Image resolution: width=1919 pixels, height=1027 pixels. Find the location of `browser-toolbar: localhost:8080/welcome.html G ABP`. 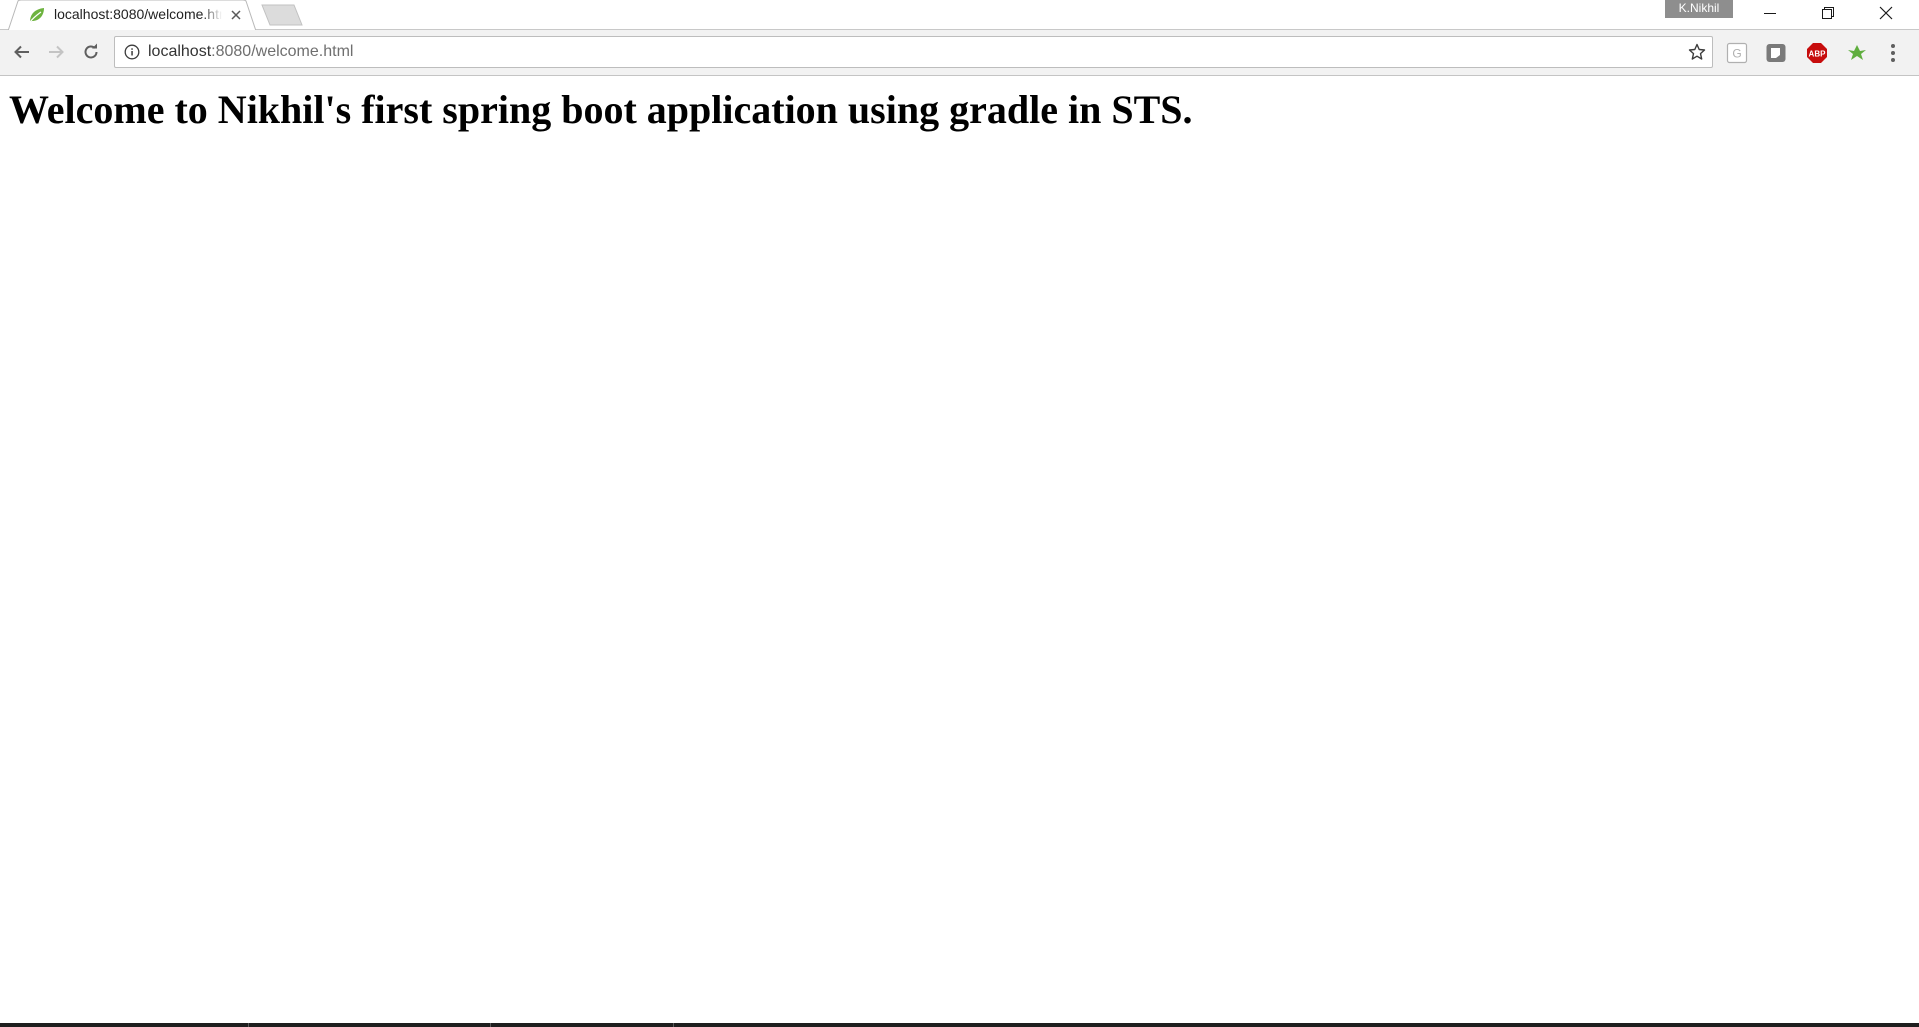

browser-toolbar: localhost:8080/welcome.html G ABP is located at coordinates (959, 53).